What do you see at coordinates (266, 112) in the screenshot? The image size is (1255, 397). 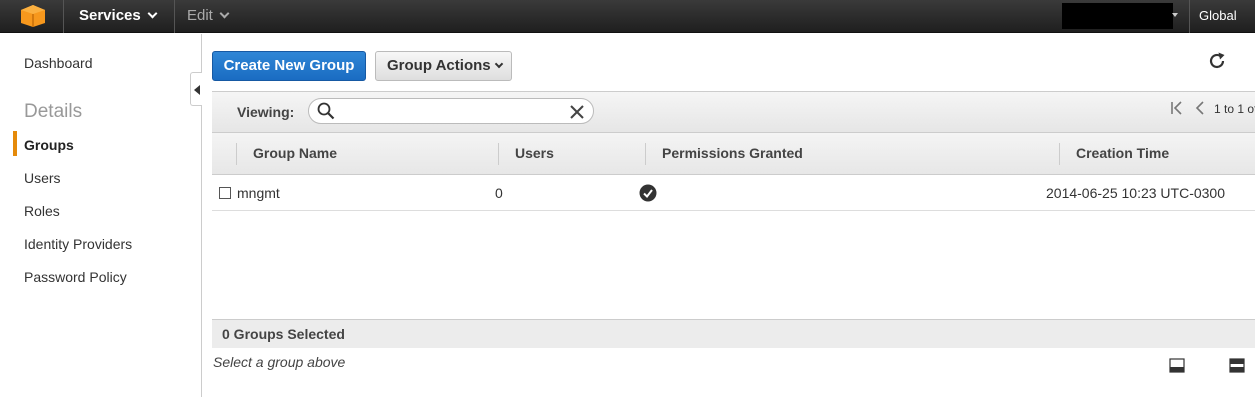 I see `viewing-label: Viewing:` at bounding box center [266, 112].